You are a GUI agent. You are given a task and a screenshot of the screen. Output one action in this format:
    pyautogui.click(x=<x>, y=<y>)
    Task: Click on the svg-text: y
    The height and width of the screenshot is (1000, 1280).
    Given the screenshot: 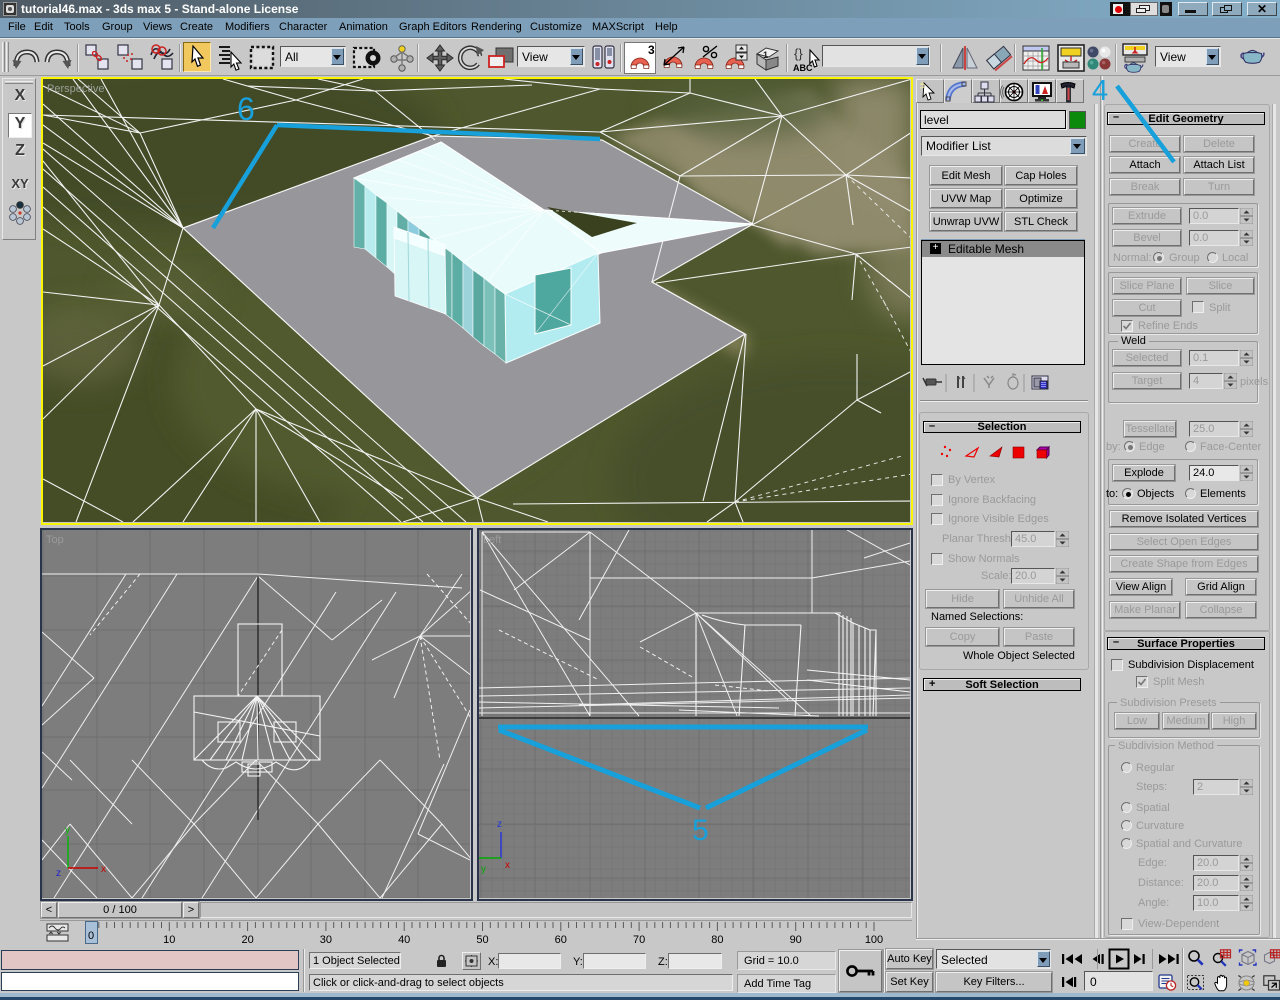 What is the action you would take?
    pyautogui.click(x=67, y=830)
    